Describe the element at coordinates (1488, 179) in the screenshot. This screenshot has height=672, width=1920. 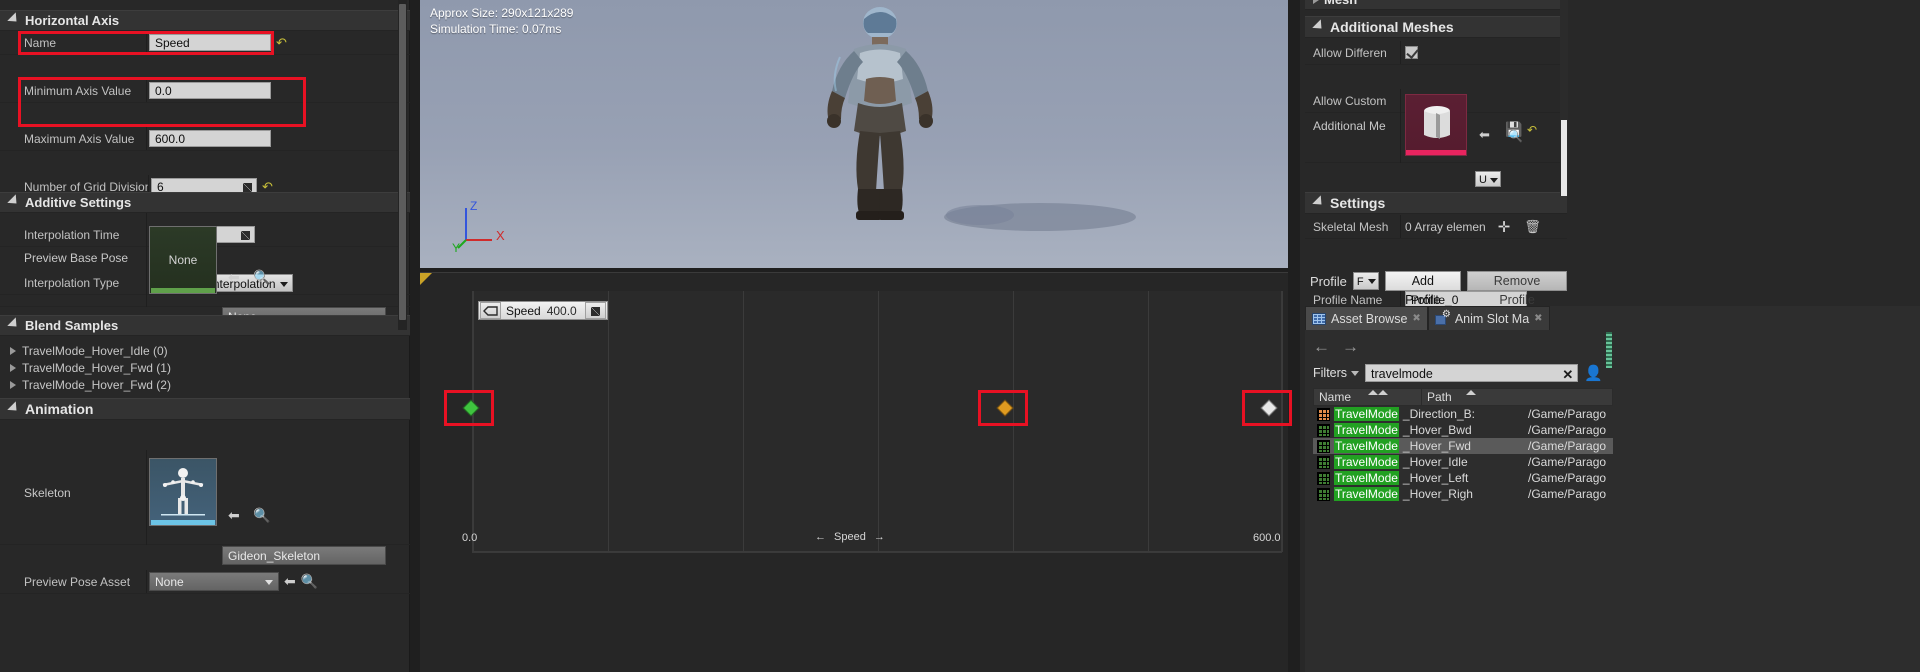
I see `additional-mesh-select: U` at that location.